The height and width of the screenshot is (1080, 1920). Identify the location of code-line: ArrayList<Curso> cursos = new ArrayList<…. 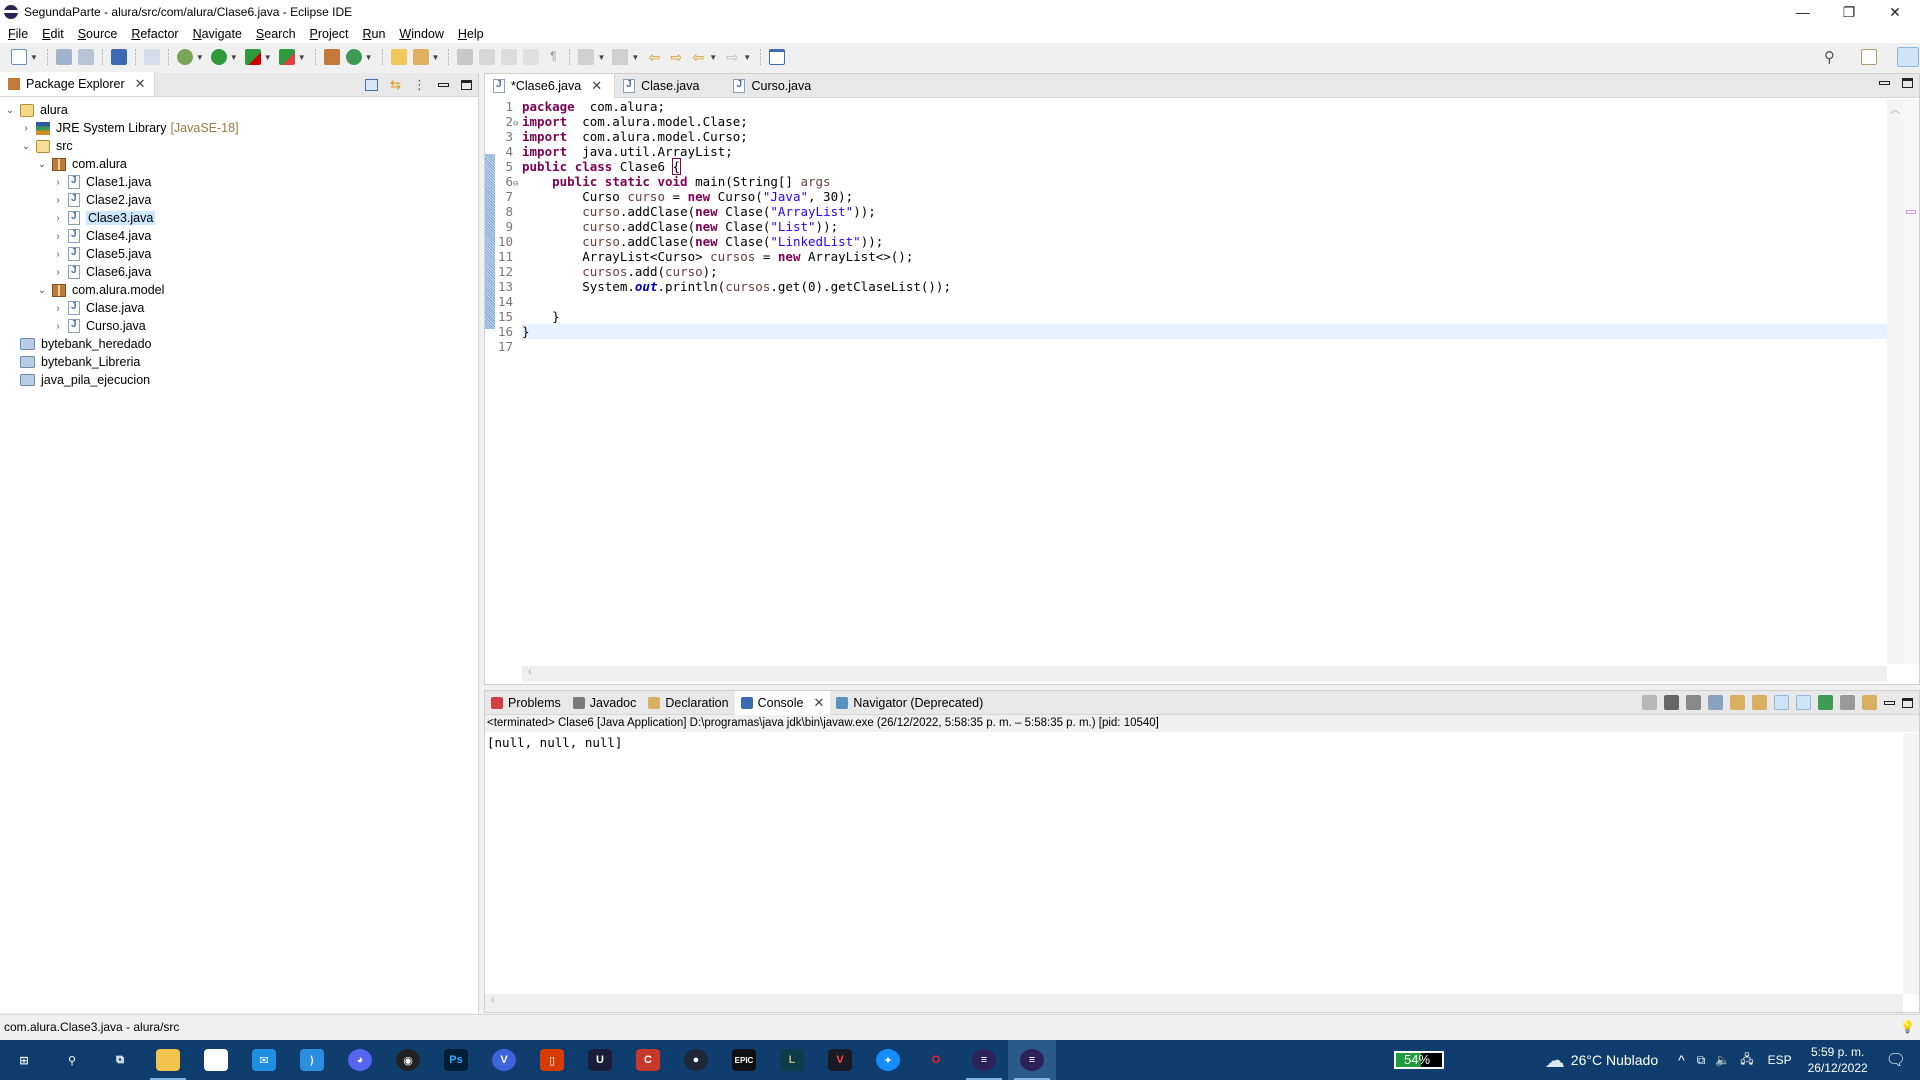
(1205, 256).